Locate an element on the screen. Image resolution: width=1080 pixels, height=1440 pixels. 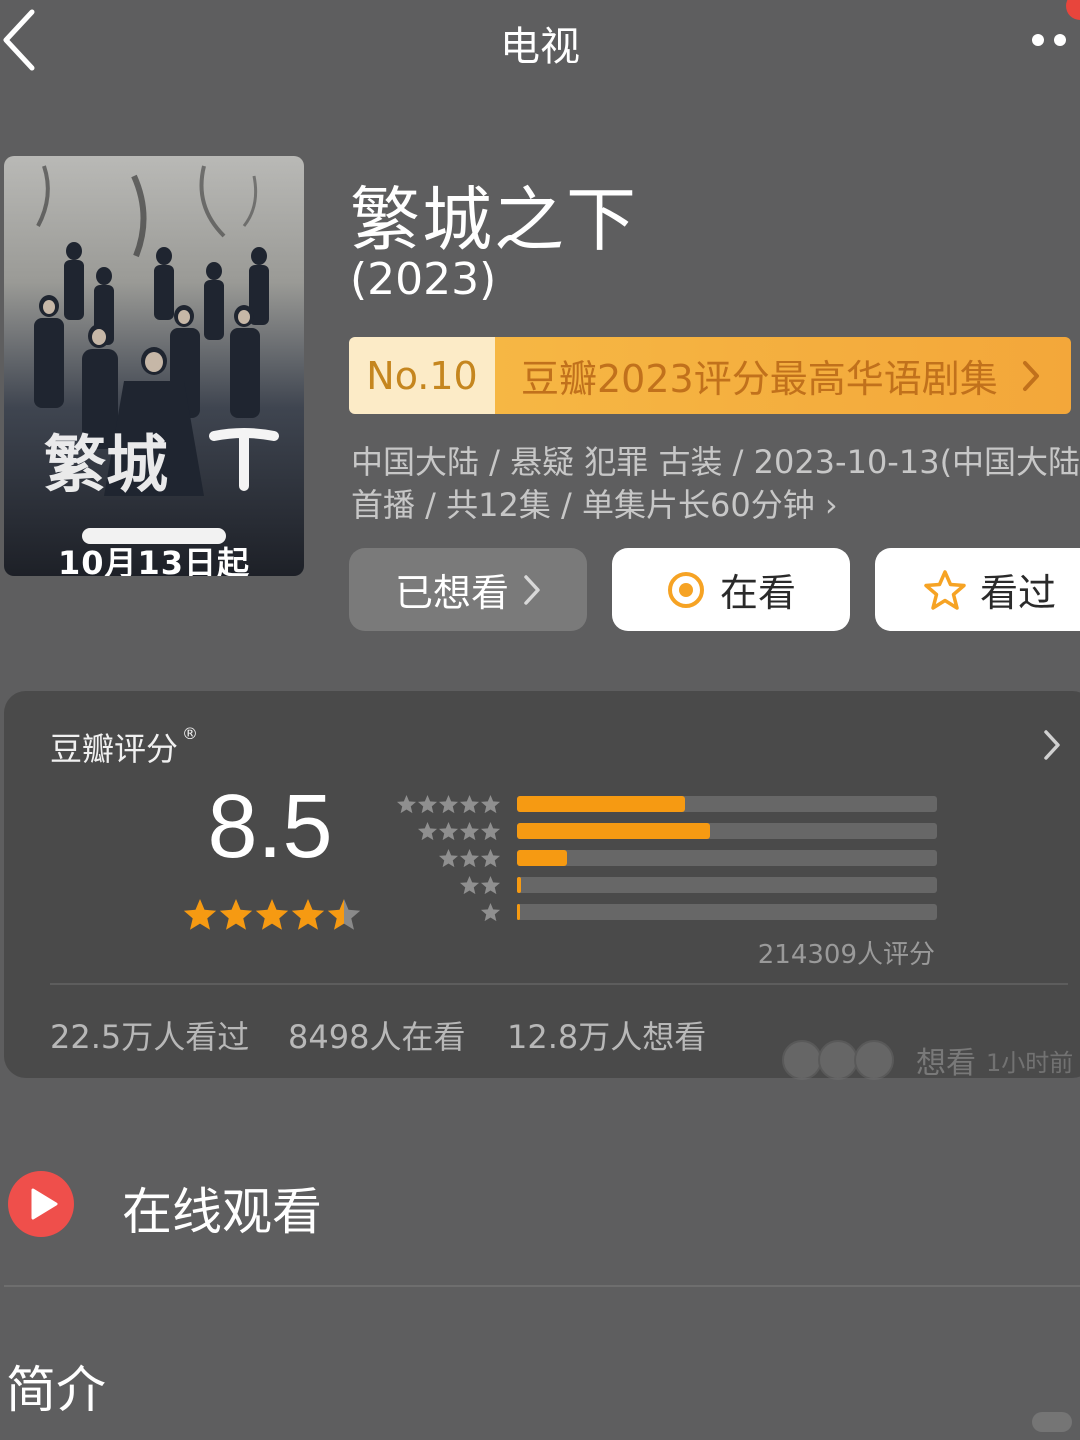
target-icon is located at coordinates (685, 589).